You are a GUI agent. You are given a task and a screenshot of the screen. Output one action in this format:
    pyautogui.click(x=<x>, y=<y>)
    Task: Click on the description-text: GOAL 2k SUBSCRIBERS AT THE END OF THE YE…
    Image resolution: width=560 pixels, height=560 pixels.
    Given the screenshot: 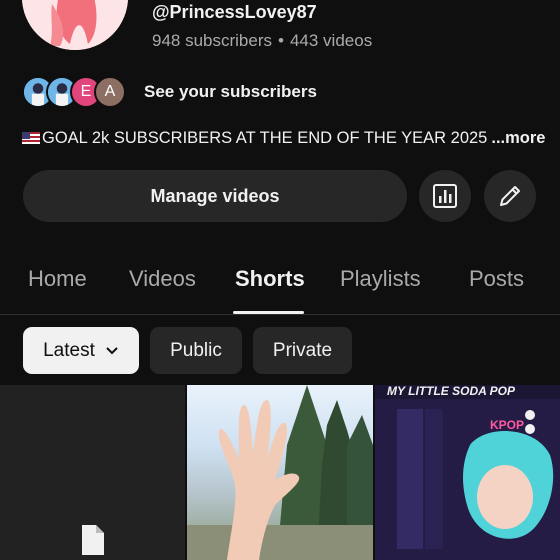 What is the action you would take?
    pyautogui.click(x=265, y=138)
    